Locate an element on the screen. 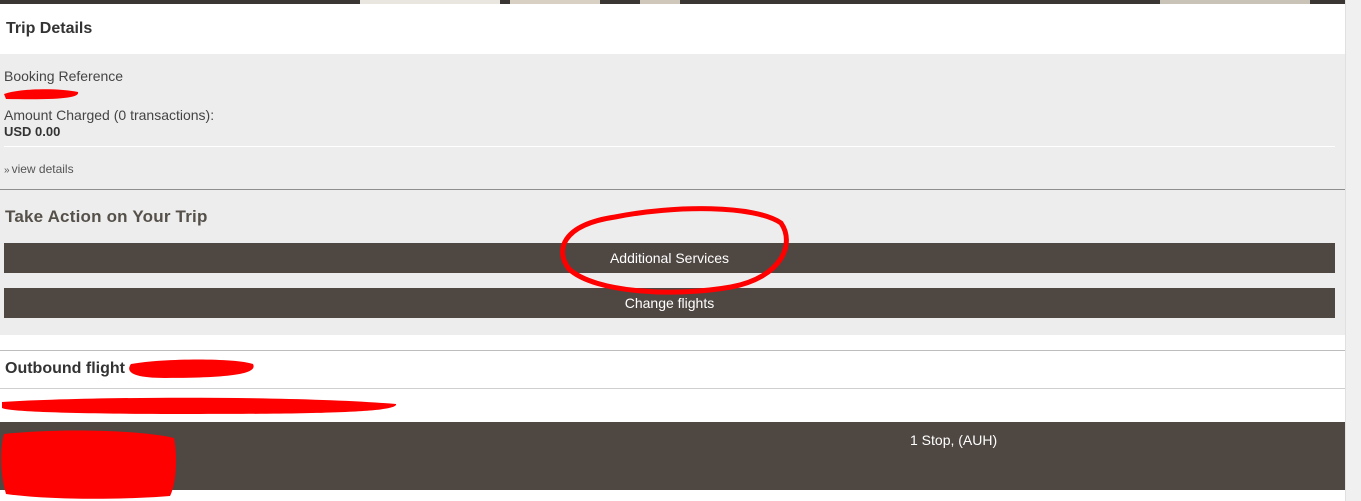  view-details-link: » view details is located at coordinates (39, 169).